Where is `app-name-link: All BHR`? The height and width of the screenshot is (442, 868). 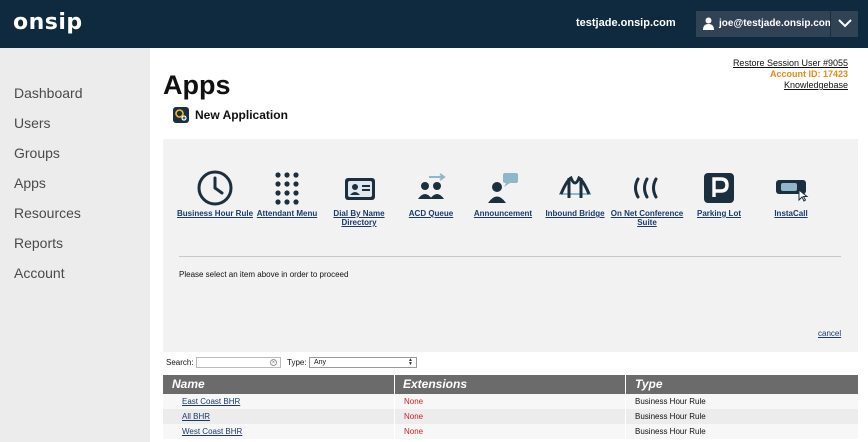
app-name-link: All BHR is located at coordinates (196, 416).